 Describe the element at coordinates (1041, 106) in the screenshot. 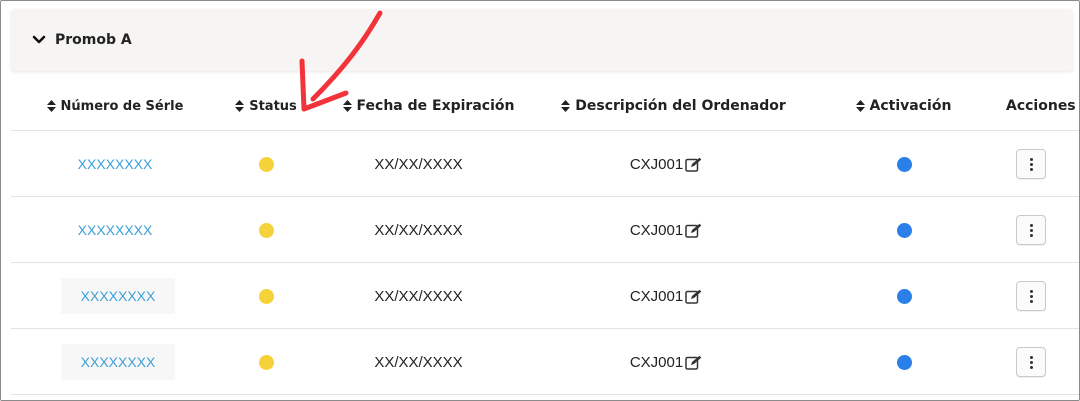

I see `column-header-label: Acciones` at that location.